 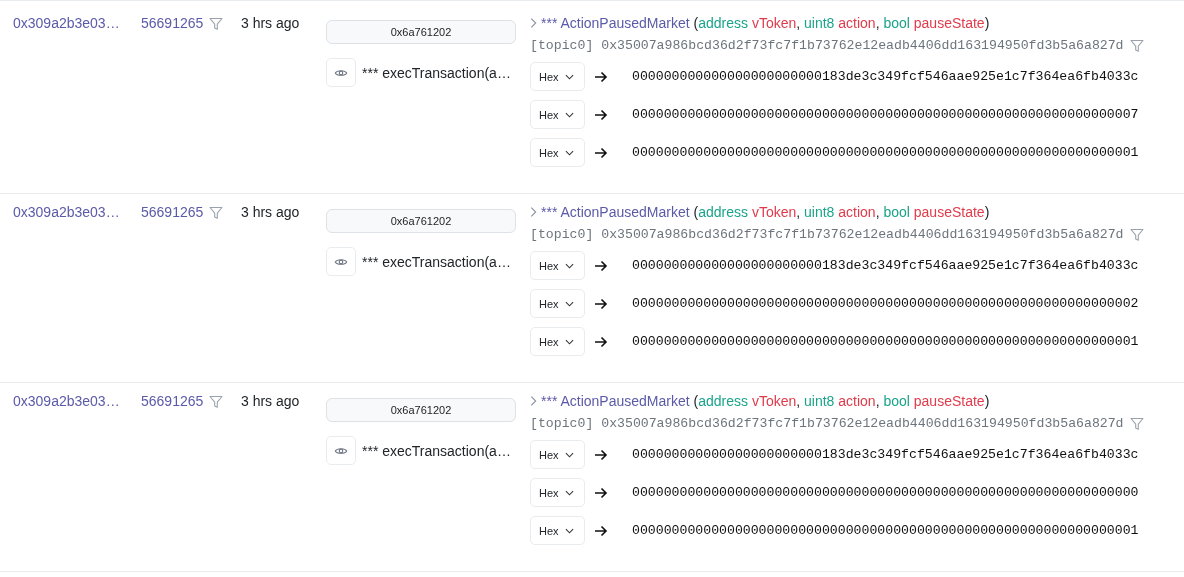 I want to click on data-value: 0000000000000000000000000000000000000000000000000000000000000000, so click(x=885, y=492).